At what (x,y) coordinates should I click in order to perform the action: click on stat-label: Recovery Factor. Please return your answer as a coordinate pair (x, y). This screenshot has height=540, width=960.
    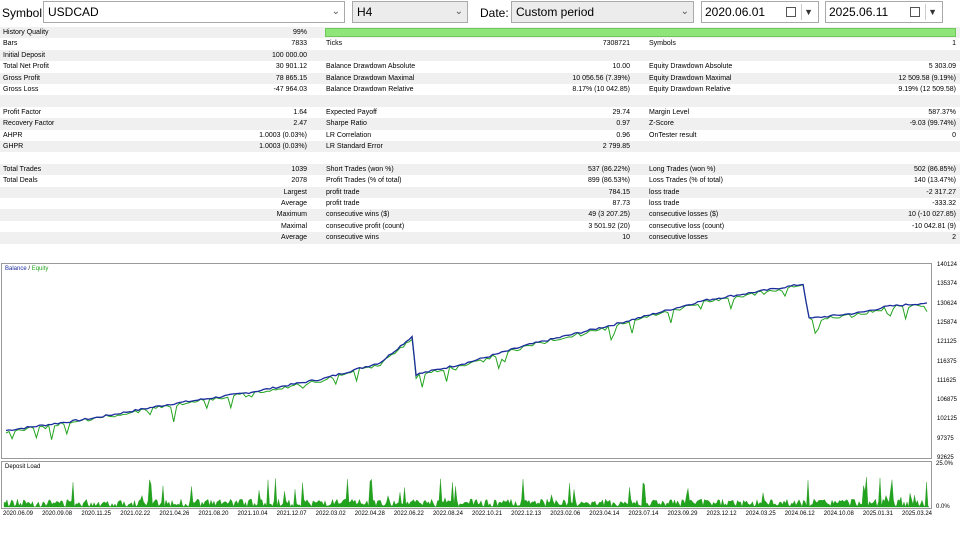
    Looking at the image, I should click on (29, 124).